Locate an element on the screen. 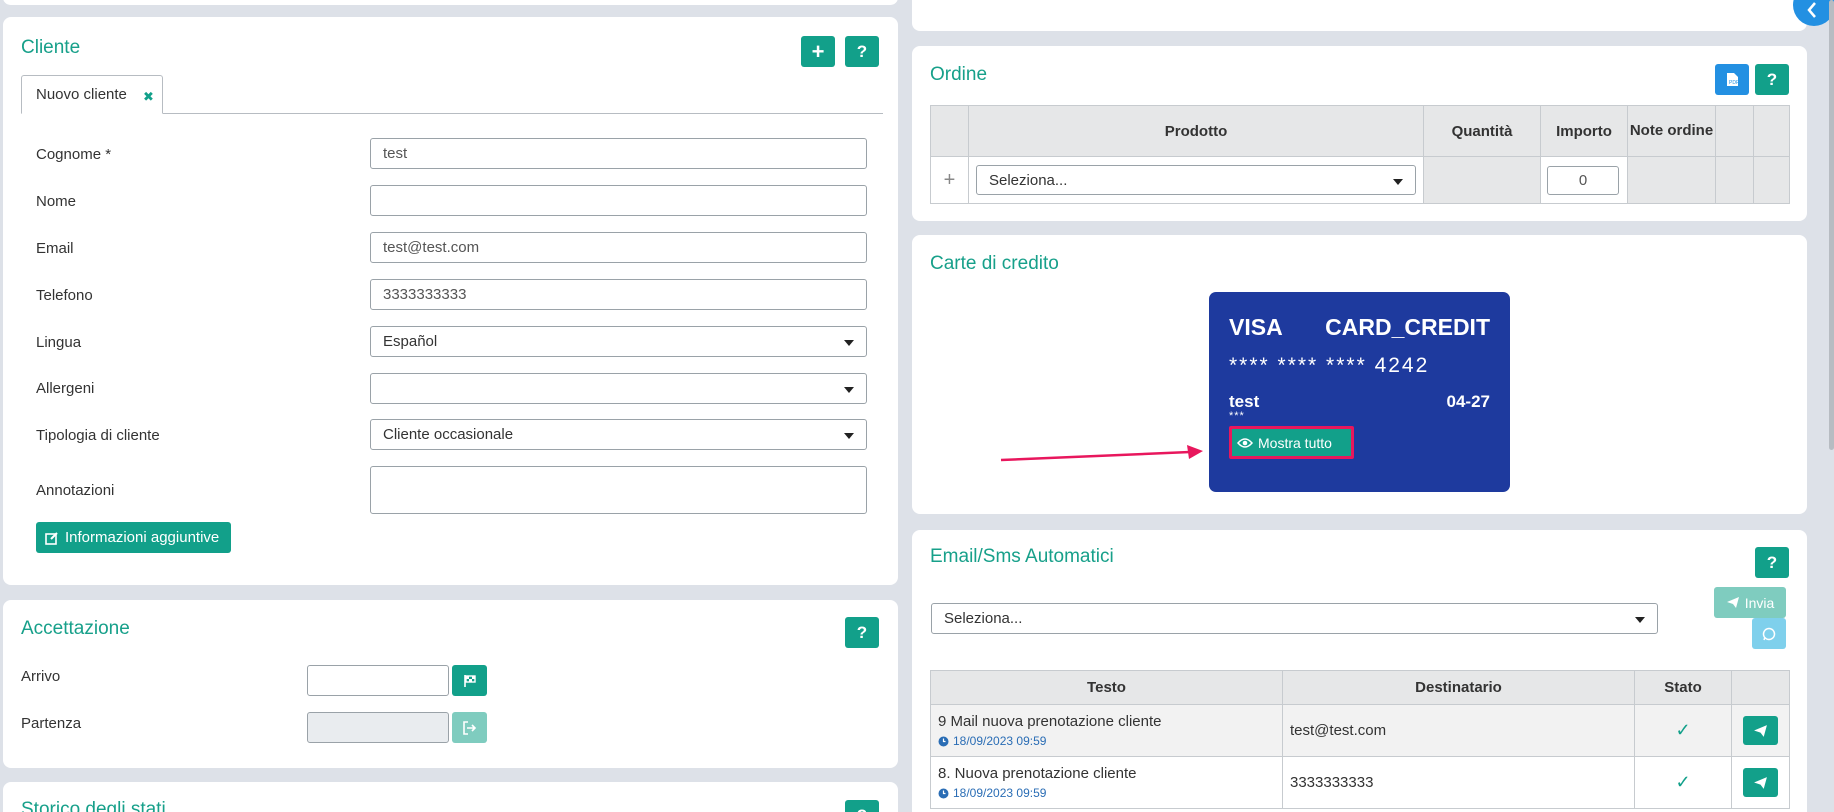  allergeni-label: Allergeni is located at coordinates (65, 388).